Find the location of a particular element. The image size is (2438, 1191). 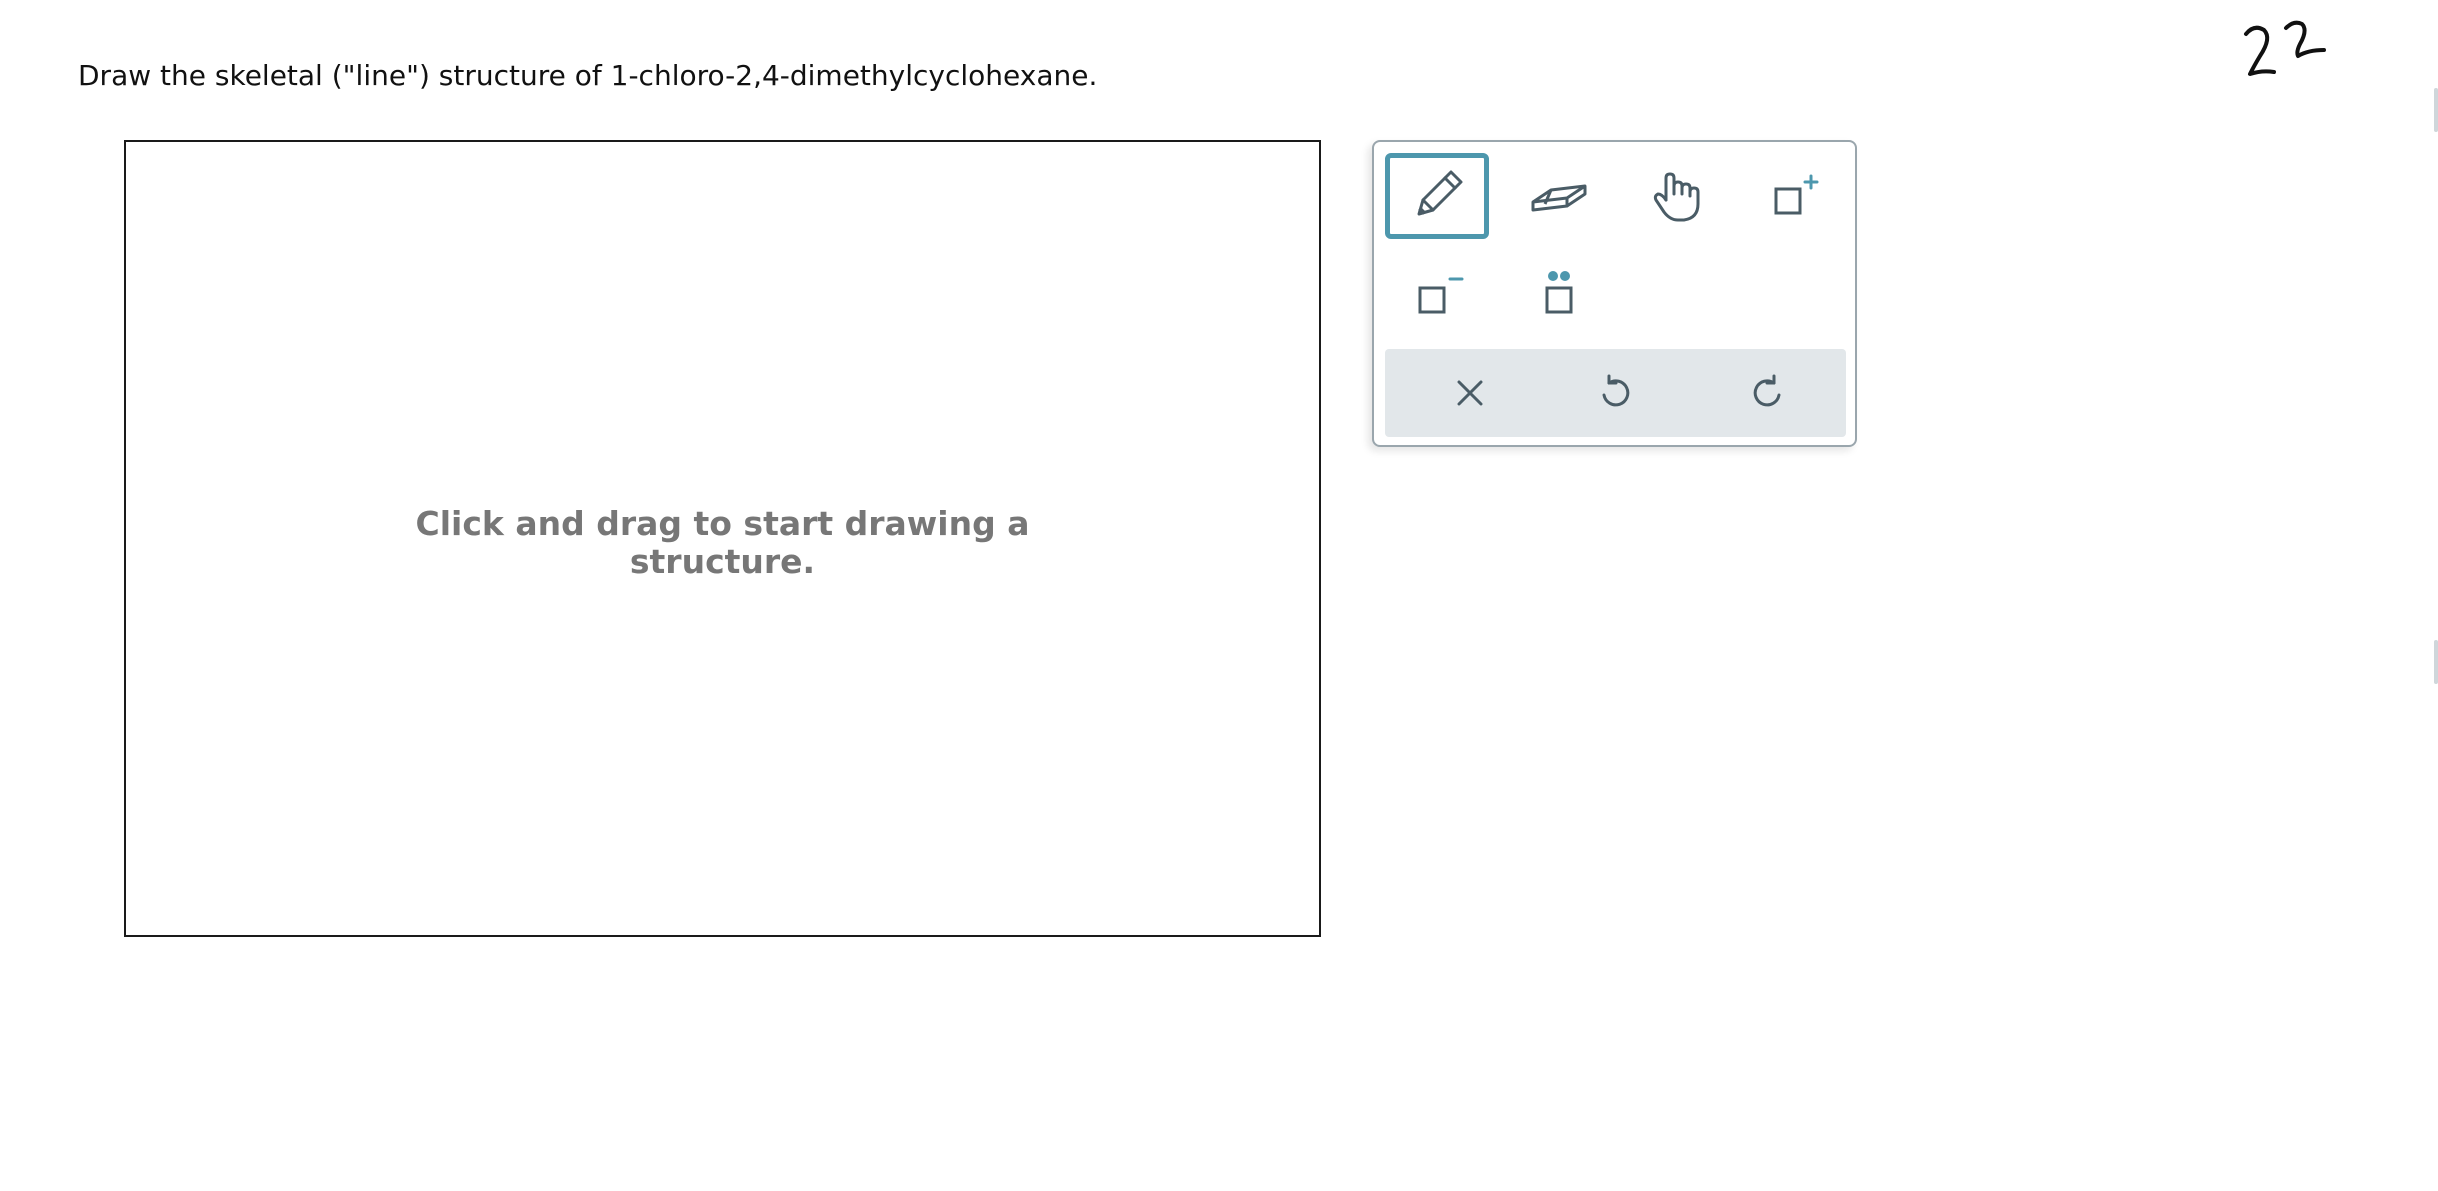

undo-button is located at coordinates (1615, 393).